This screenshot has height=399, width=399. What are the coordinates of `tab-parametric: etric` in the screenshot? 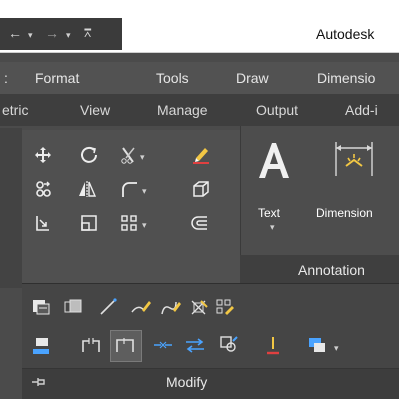 It's located at (15, 110).